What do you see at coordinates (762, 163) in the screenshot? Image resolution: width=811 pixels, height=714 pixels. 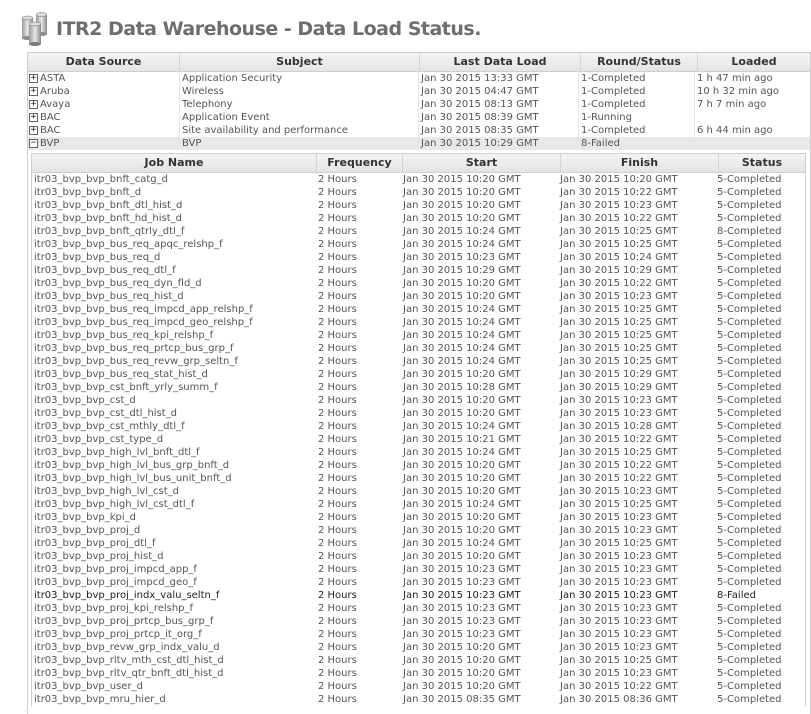 I see `column-header-status: Status` at bounding box center [762, 163].